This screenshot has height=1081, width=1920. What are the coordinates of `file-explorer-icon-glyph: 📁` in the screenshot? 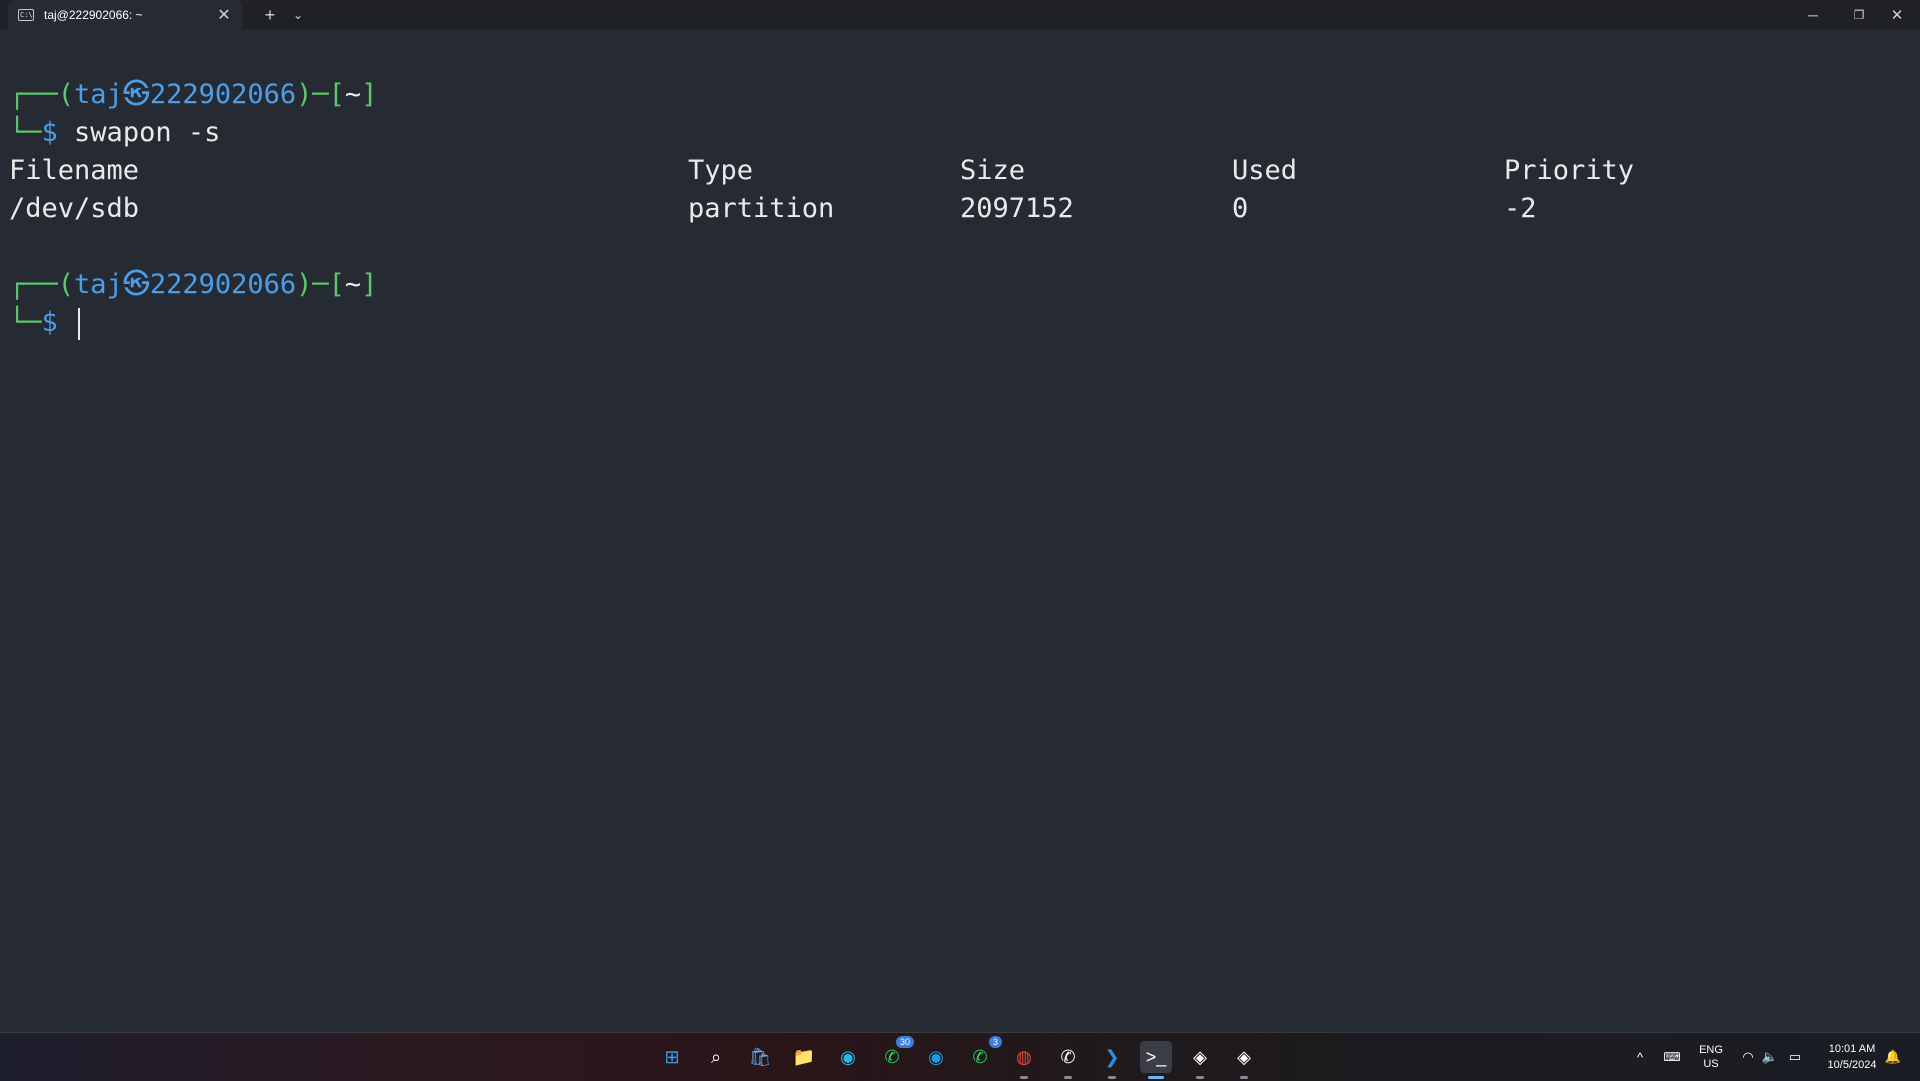 It's located at (804, 1056).